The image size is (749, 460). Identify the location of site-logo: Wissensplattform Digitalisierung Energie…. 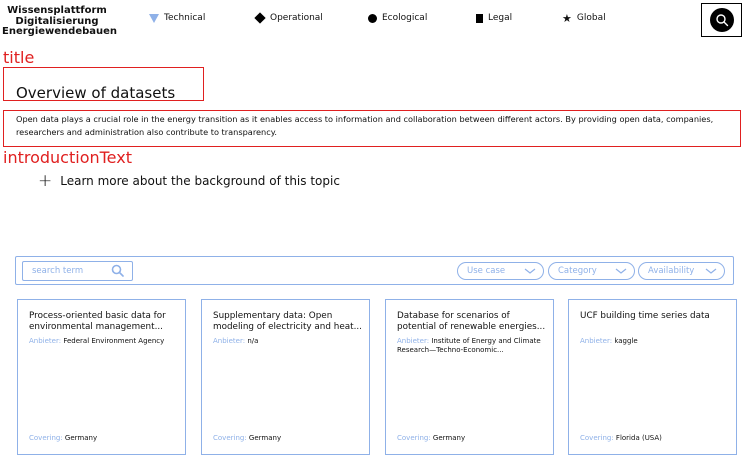
(60, 21).